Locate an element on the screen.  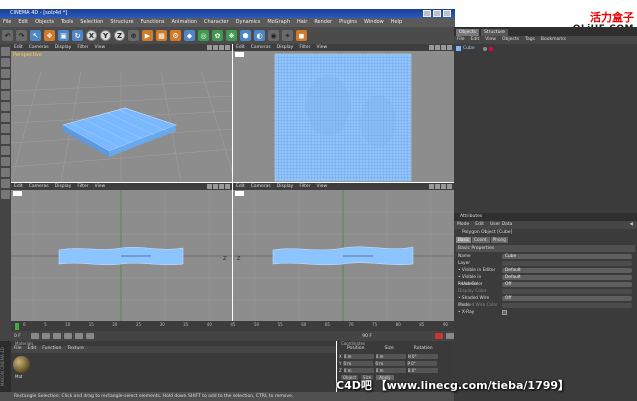
shaded-wire-color-field is located at coordinates (567, 305).